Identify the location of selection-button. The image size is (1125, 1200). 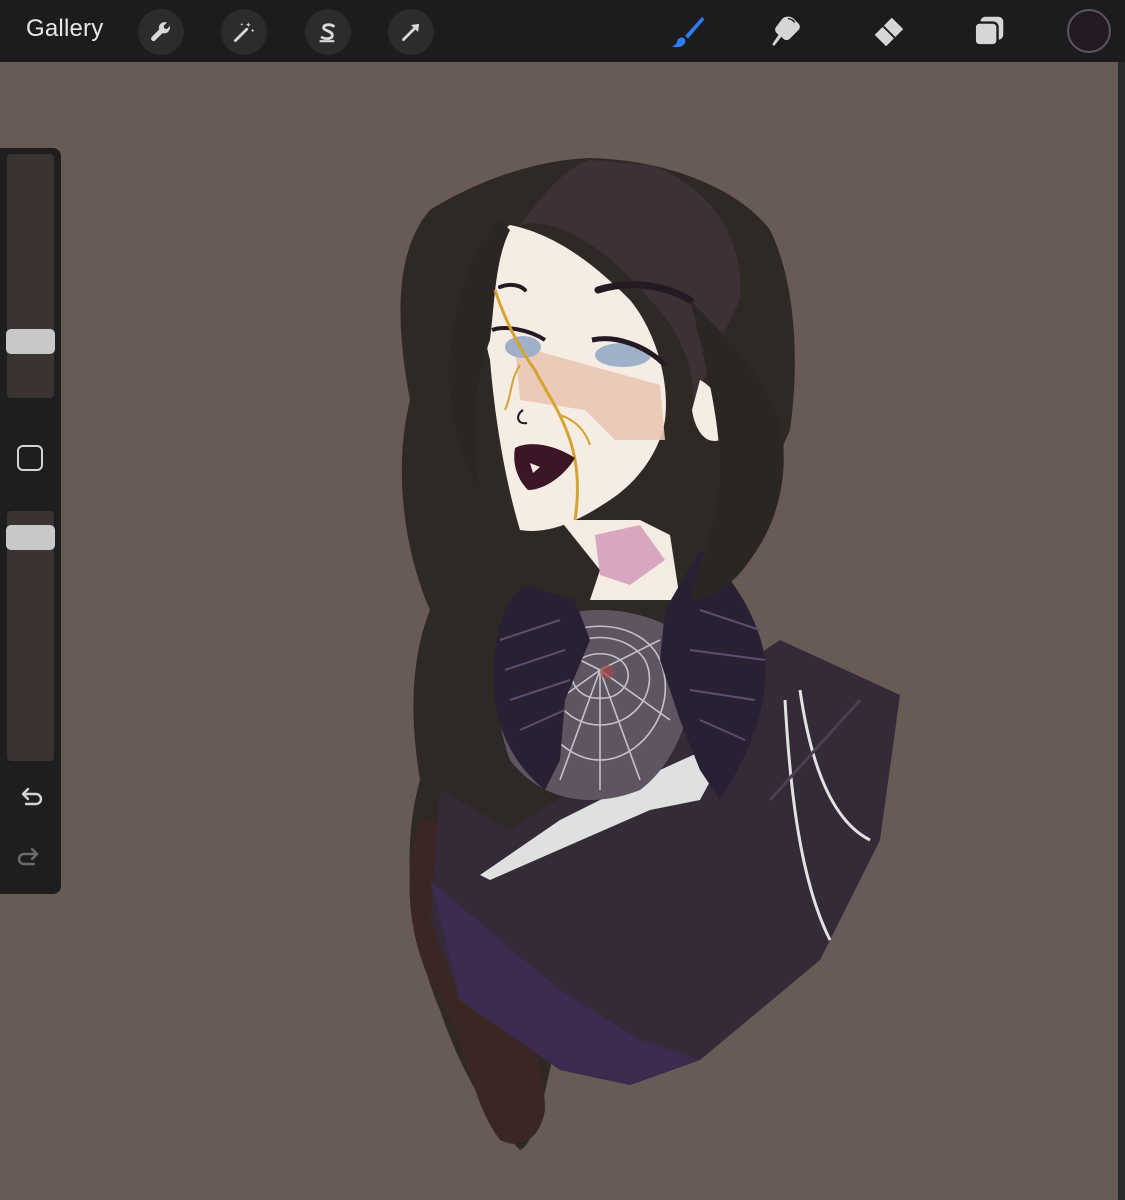
(328, 32).